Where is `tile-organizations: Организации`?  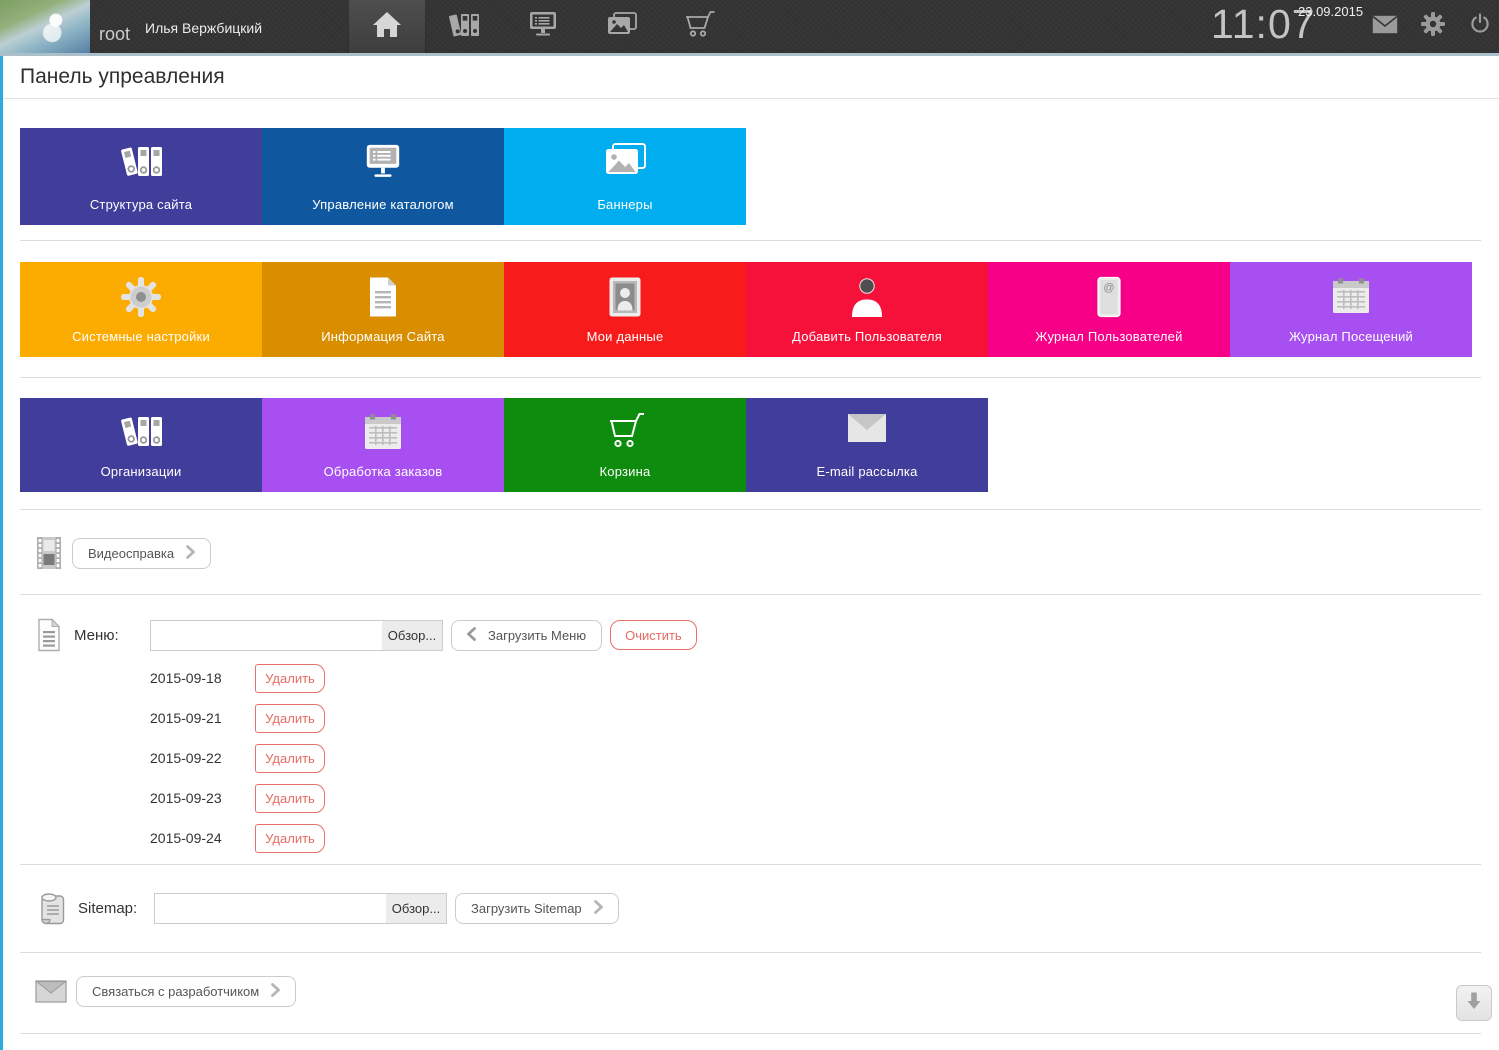 tile-organizations: Организации is located at coordinates (141, 445).